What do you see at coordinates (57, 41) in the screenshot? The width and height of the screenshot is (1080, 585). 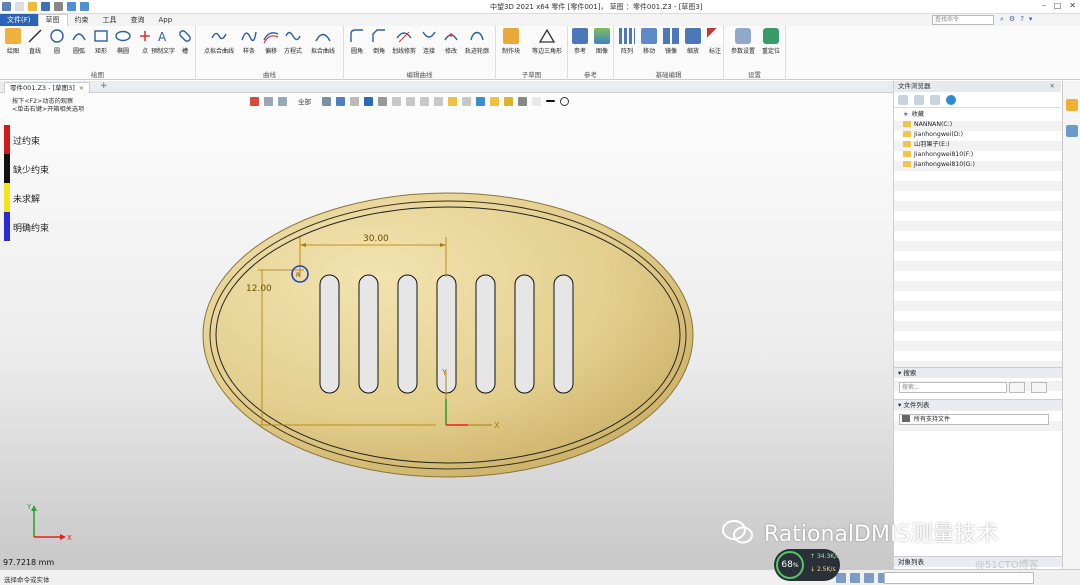 I see `circle-button: 圆` at bounding box center [57, 41].